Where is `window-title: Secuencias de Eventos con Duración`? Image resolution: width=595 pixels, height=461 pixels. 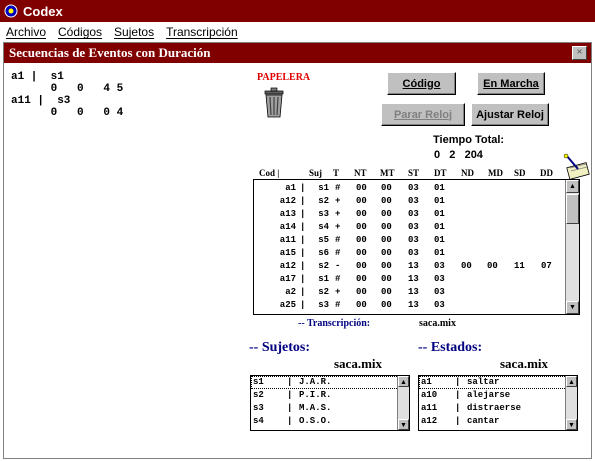 window-title: Secuencias de Eventos con Duración is located at coordinates (110, 52).